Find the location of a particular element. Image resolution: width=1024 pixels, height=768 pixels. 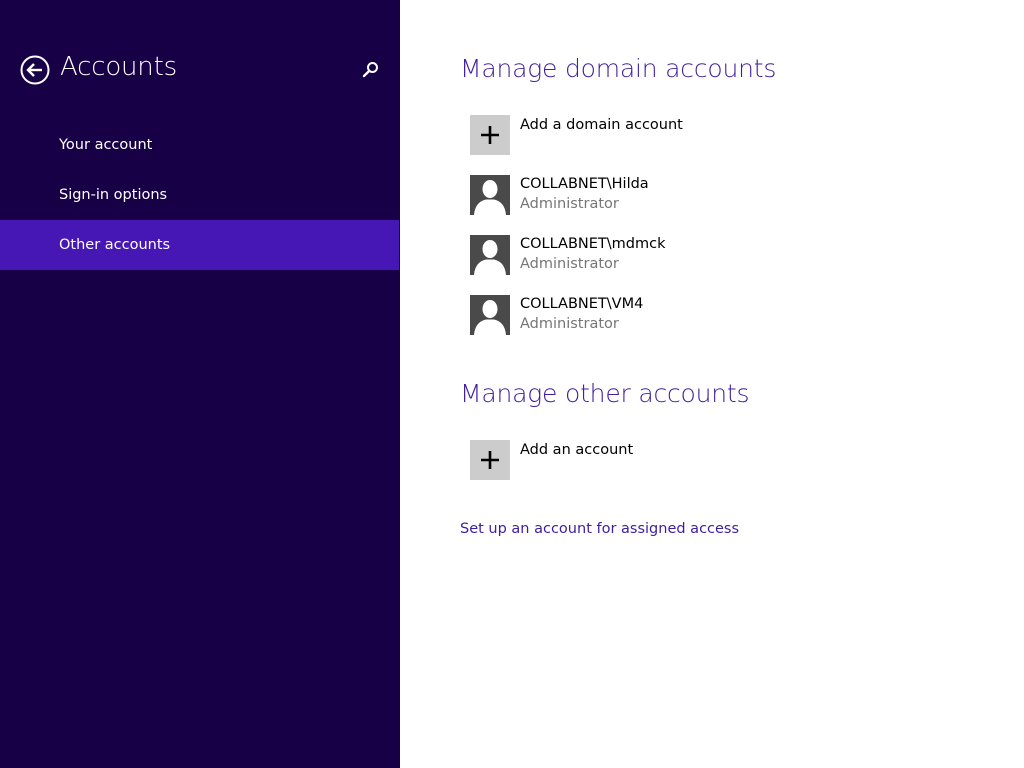

add-account-label: Add an account is located at coordinates (577, 450).